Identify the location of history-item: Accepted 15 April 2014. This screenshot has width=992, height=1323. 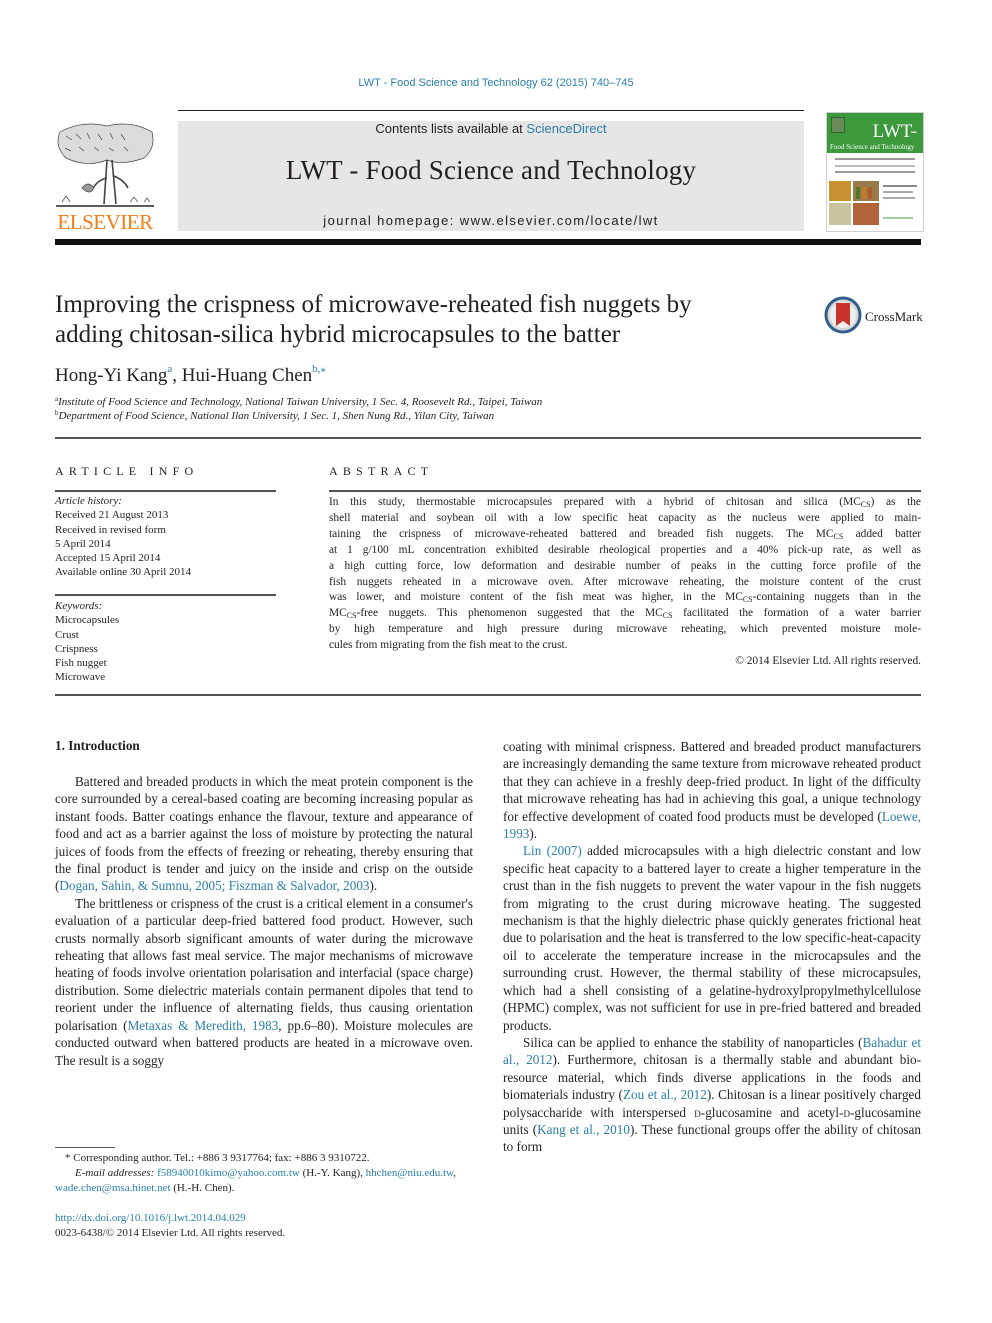
(108, 558).